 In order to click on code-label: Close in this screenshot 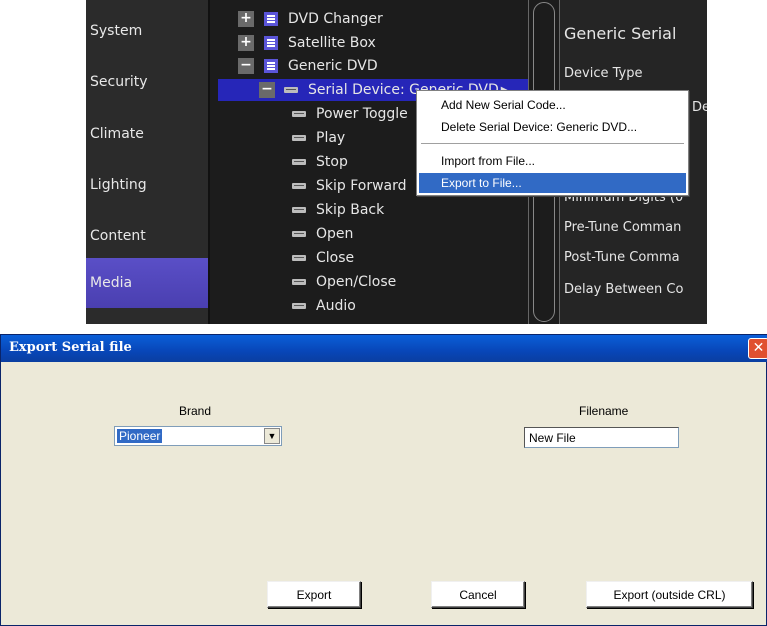, I will do `click(335, 258)`.